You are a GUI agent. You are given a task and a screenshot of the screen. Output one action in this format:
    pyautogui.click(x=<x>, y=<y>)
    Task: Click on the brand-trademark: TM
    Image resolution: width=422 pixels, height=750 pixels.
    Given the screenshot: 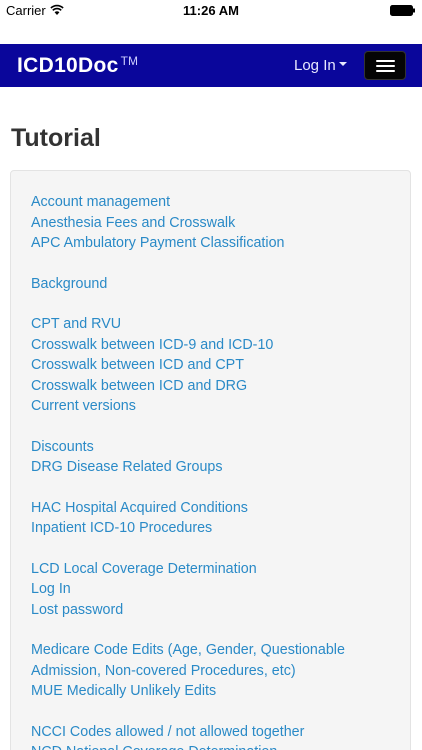 What is the action you would take?
    pyautogui.click(x=129, y=61)
    